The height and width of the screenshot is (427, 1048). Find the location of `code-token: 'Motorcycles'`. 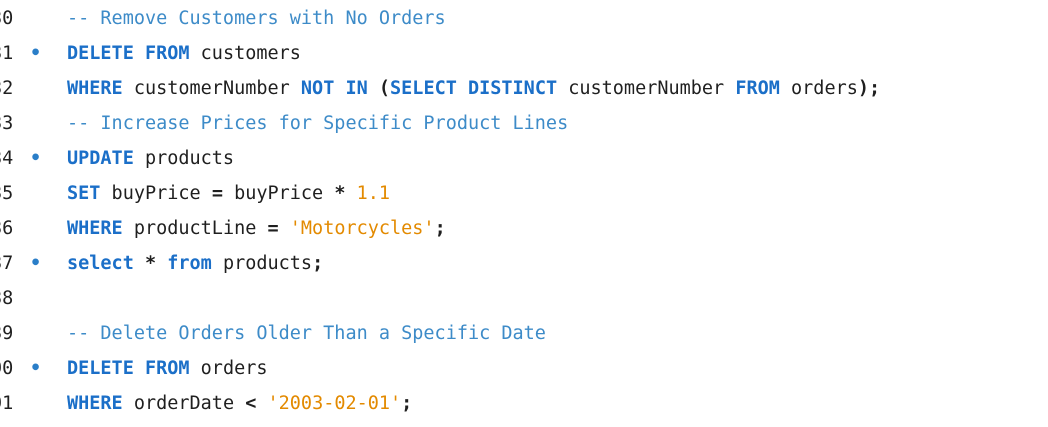

code-token: 'Motorcycles' is located at coordinates (362, 228).